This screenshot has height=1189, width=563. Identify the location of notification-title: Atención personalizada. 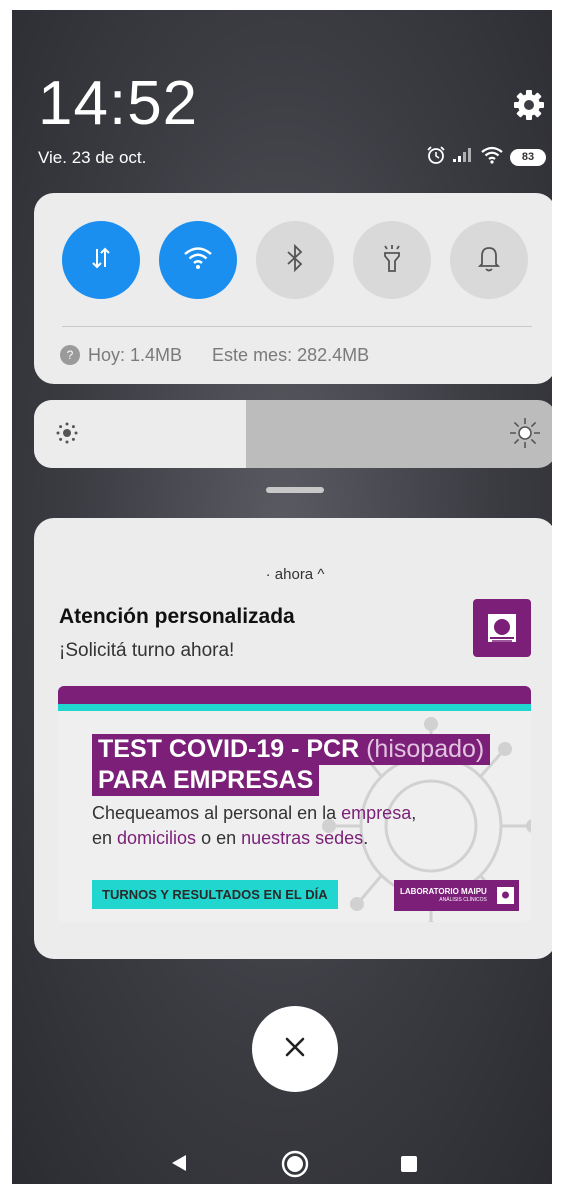
(177, 616).